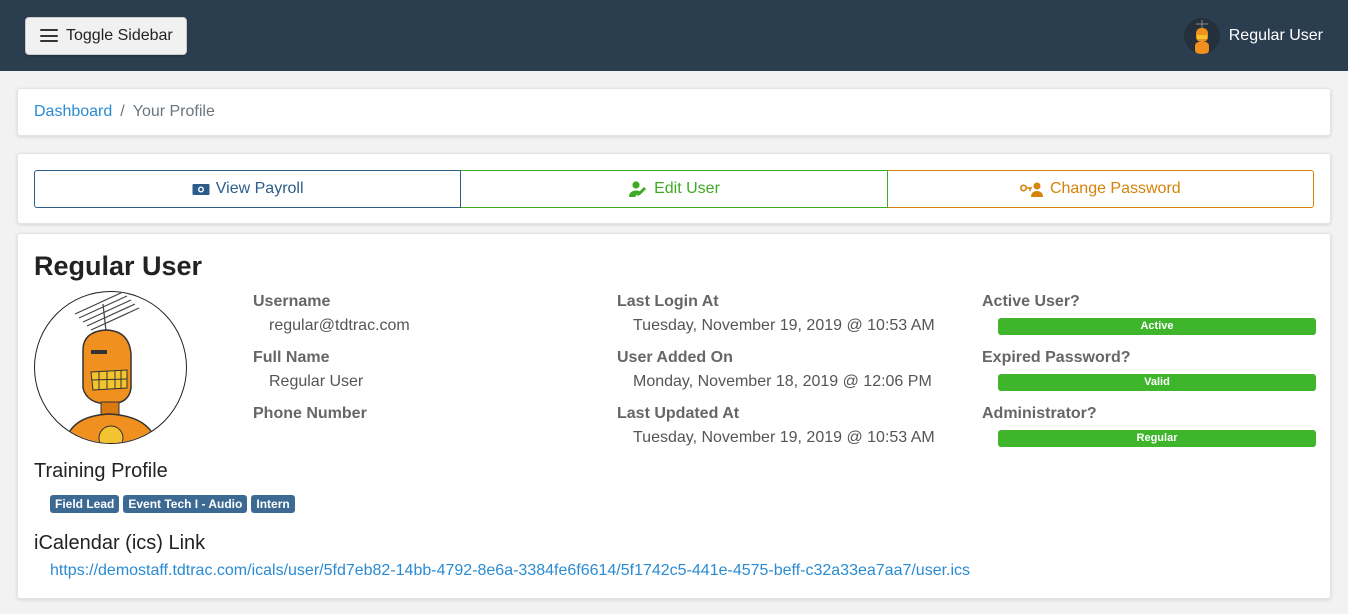  I want to click on training-tag: Field Lead, so click(85, 504).